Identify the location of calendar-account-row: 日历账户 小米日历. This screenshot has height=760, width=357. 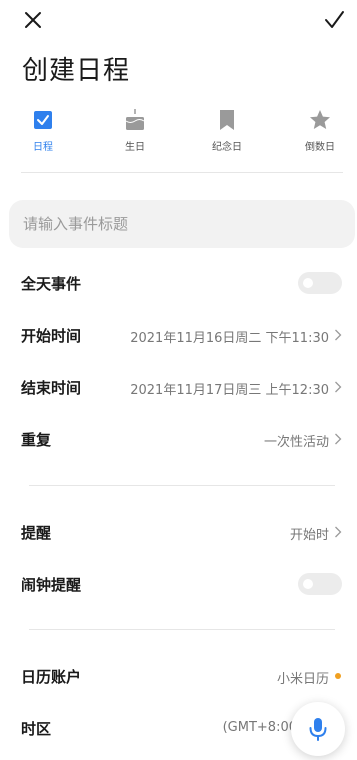
(178, 676).